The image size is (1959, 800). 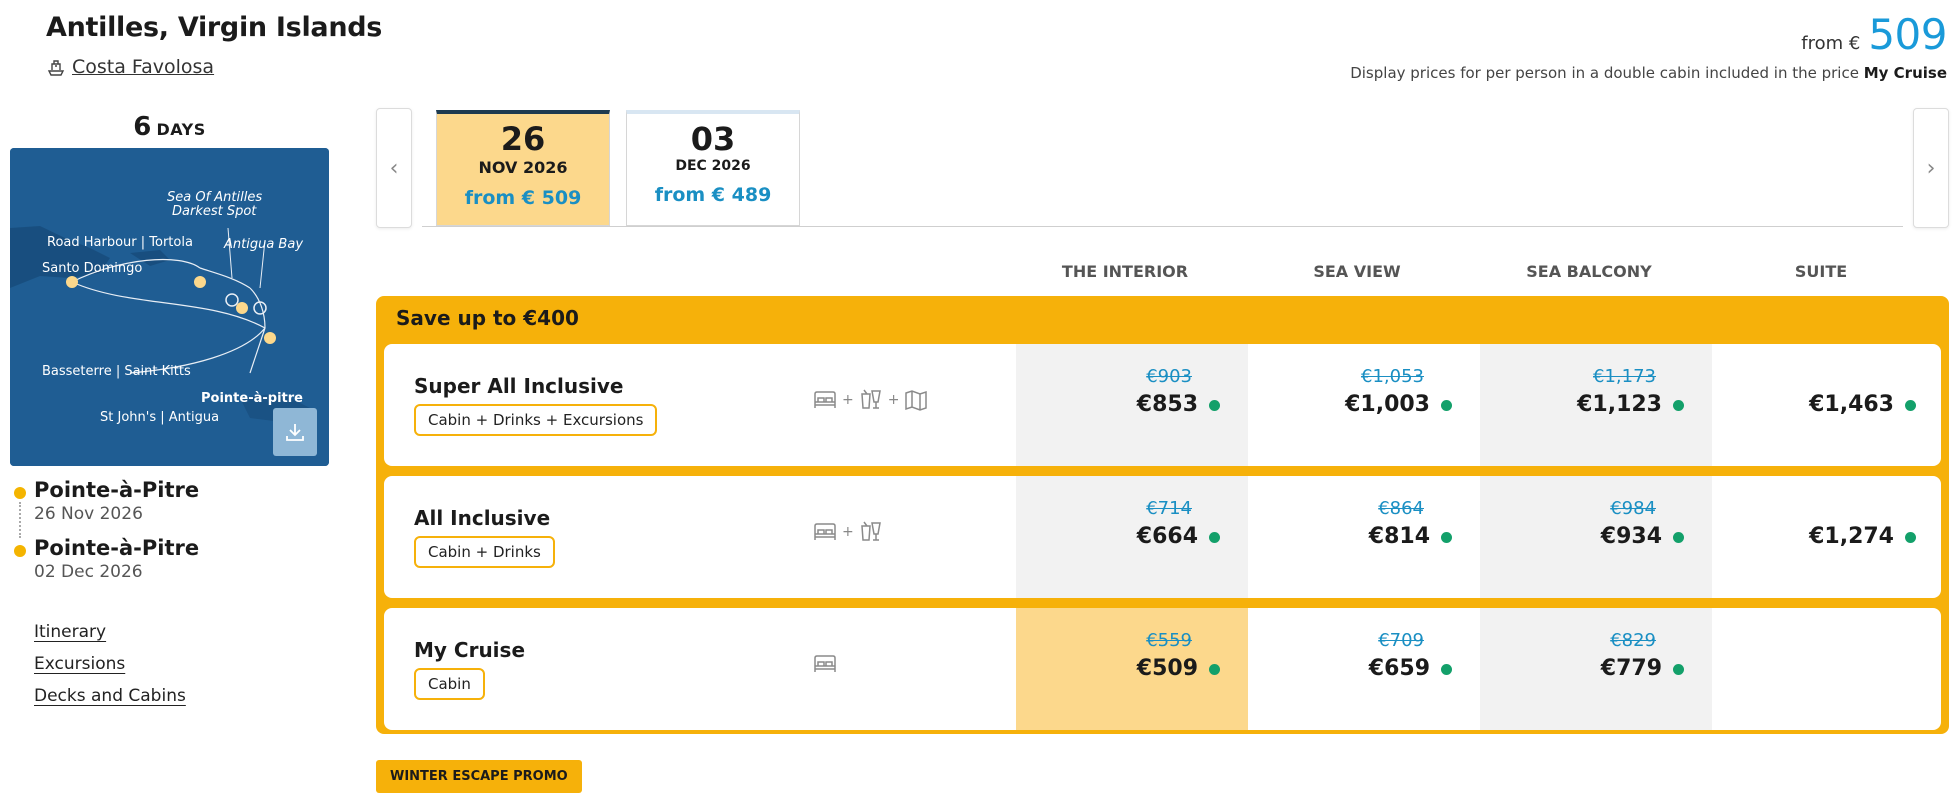 What do you see at coordinates (1399, 668) in the screenshot?
I see `new-price: €659` at bounding box center [1399, 668].